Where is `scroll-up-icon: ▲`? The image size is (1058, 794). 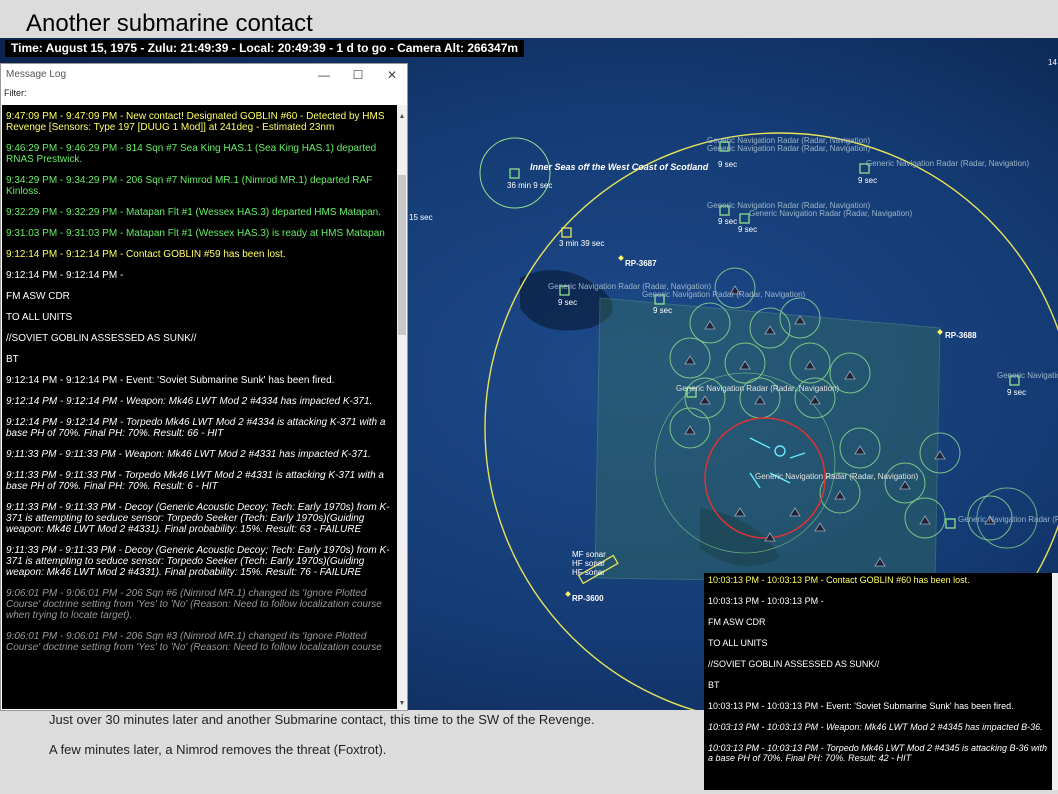 scroll-up-icon: ▲ is located at coordinates (402, 116).